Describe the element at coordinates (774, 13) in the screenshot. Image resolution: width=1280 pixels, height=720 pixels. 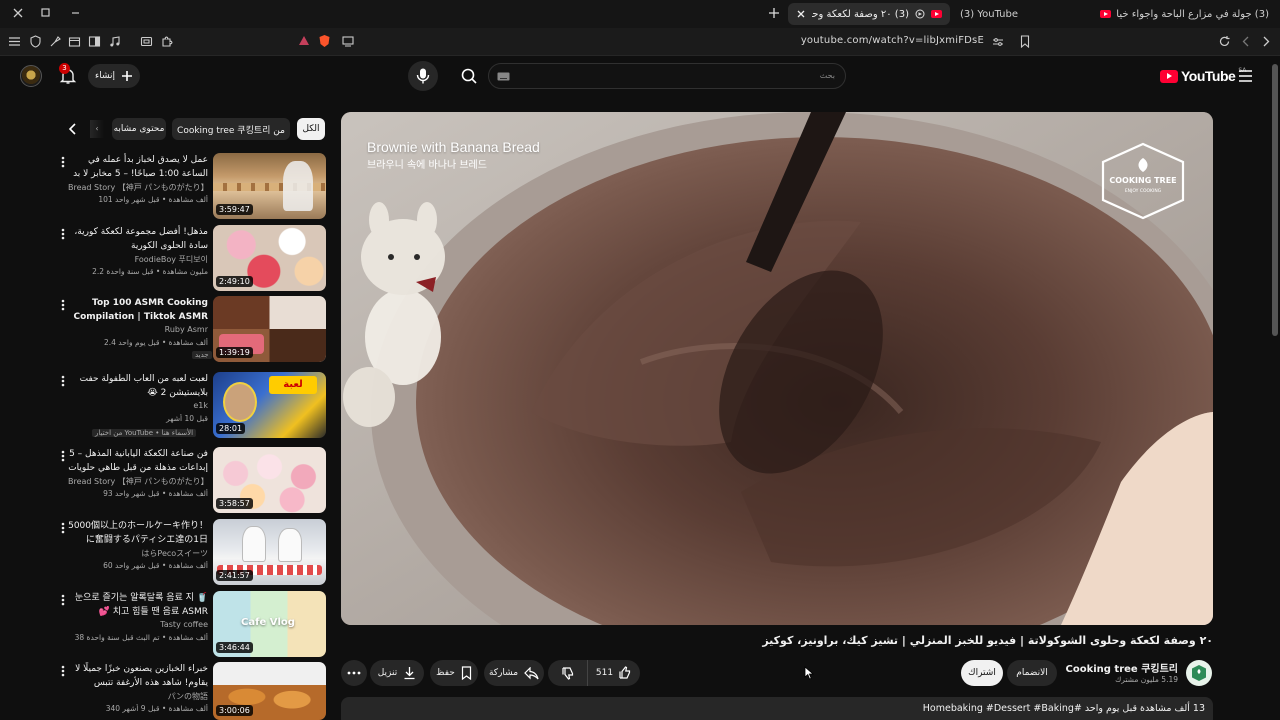
I see `new-tab-icon` at that location.